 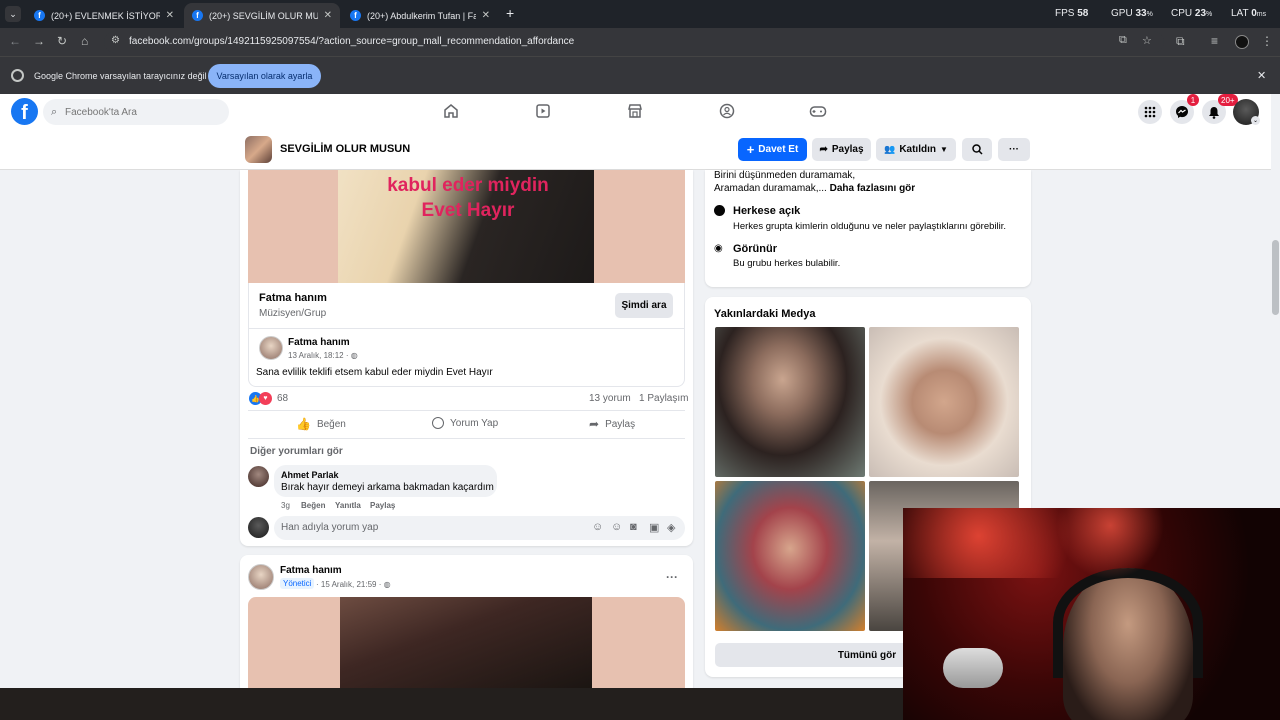 What do you see at coordinates (264, 76) in the screenshot?
I see `set-default-button: Varsayılan olarak ayarla` at bounding box center [264, 76].